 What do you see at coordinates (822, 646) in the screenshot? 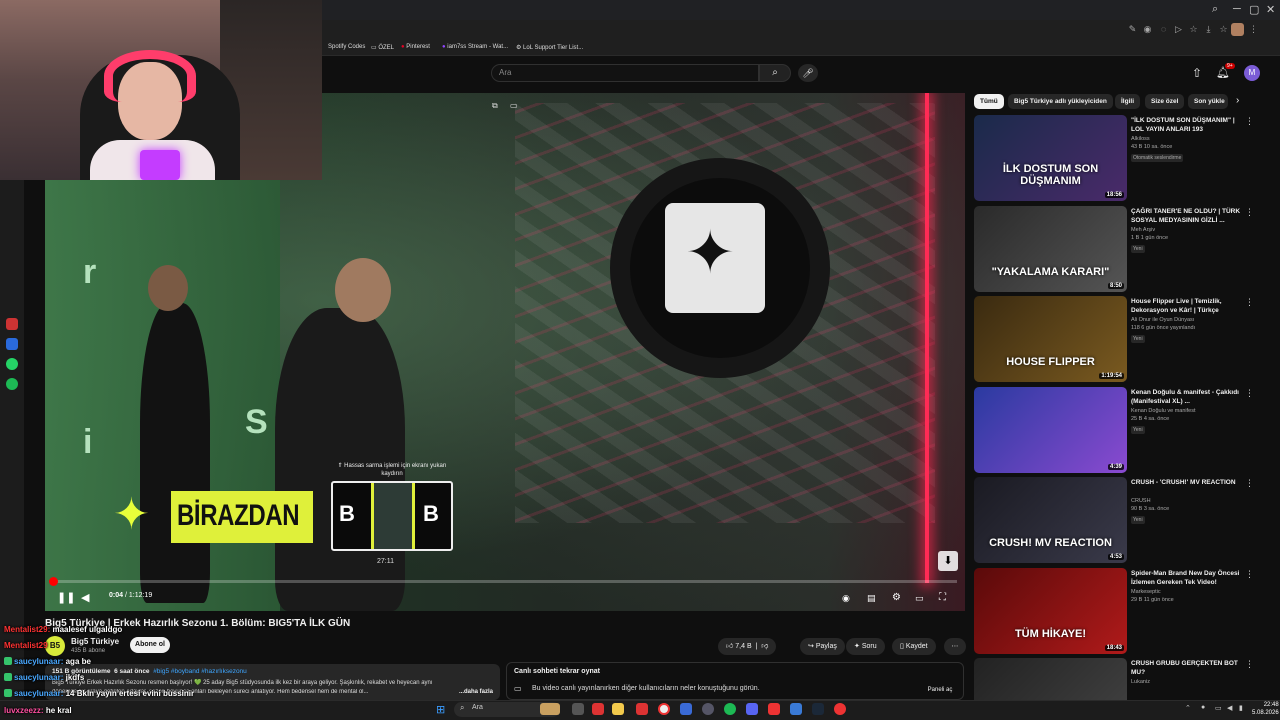
I see `share-button: ↪ Paylaş` at bounding box center [822, 646].